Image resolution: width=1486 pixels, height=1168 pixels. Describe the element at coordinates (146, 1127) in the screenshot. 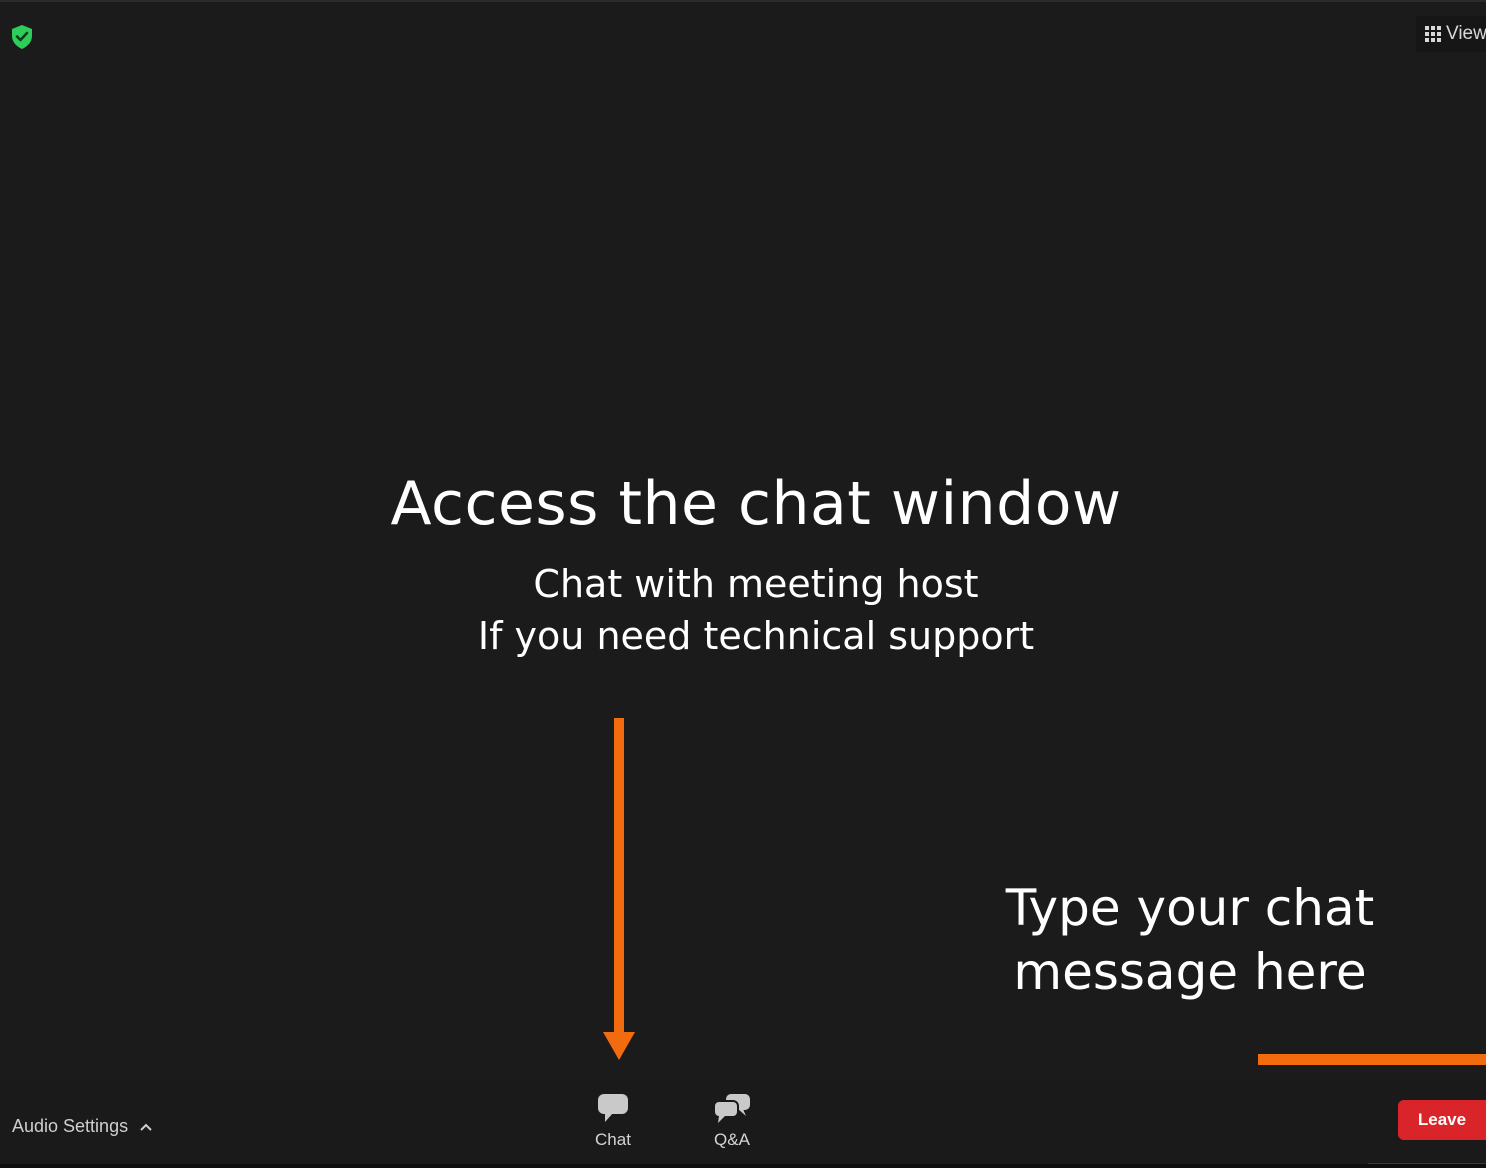

I see `chevron-up-icon` at that location.